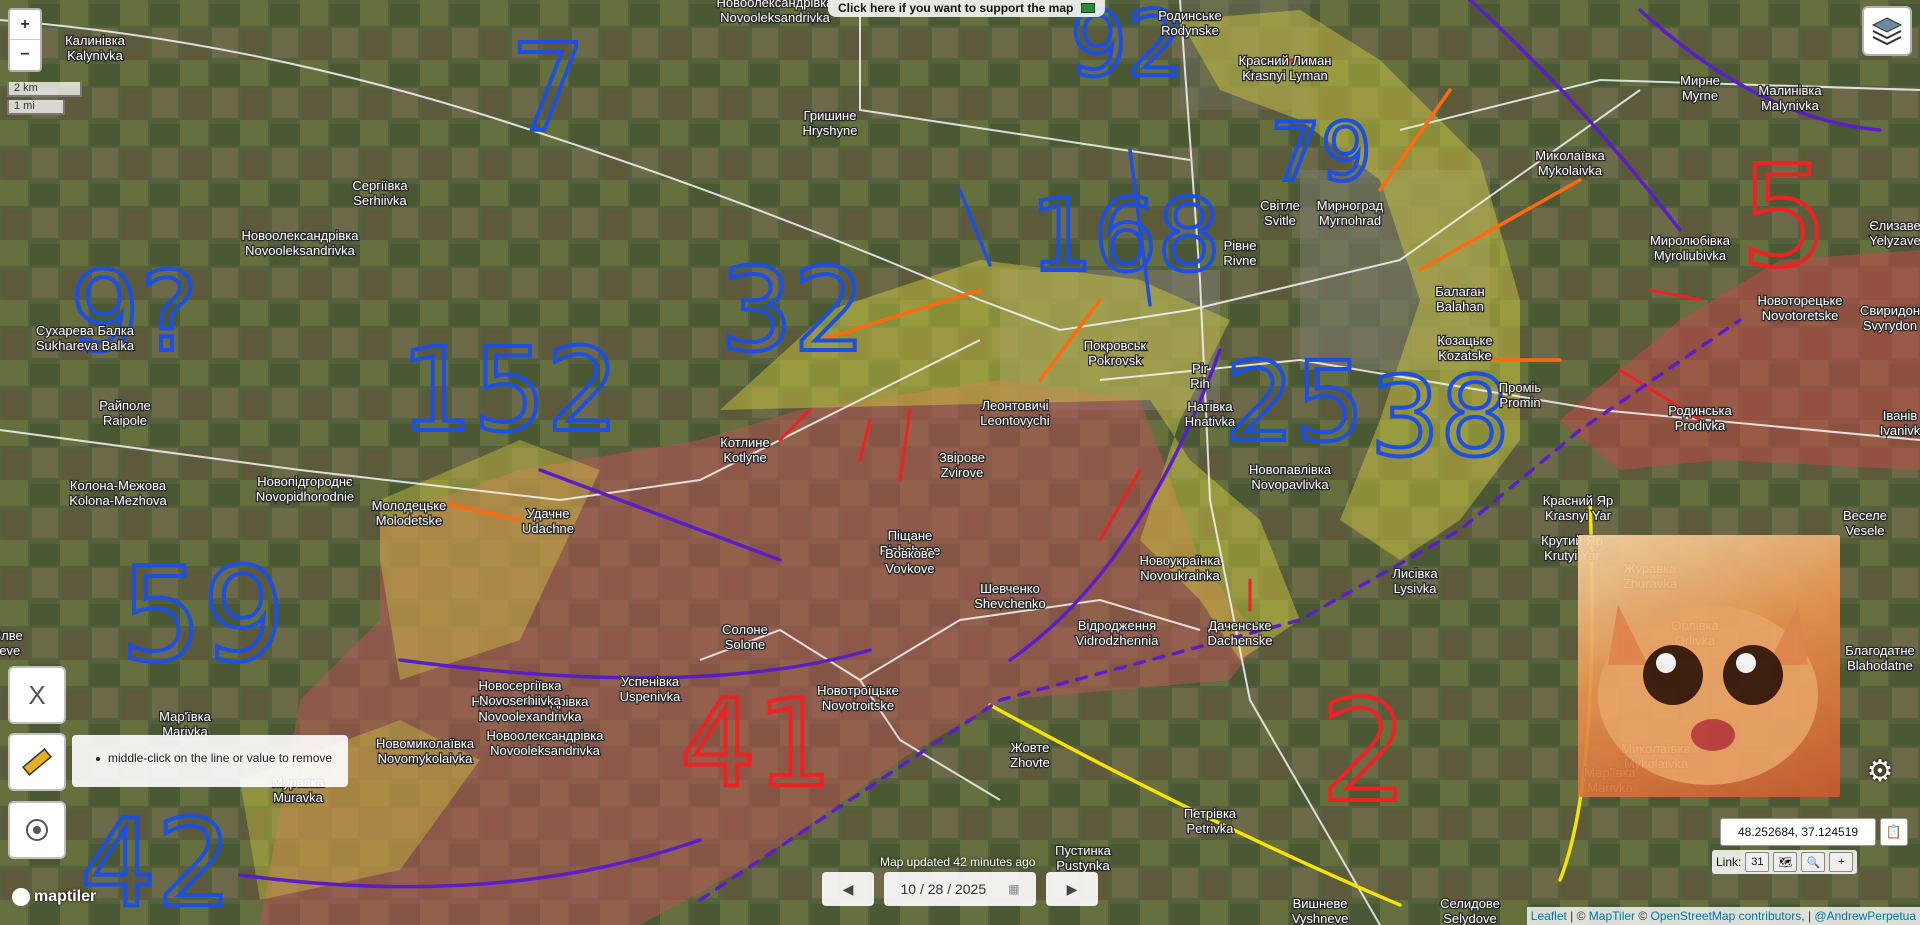 This screenshot has width=1920, height=925. I want to click on place-label: Kotlyne, so click(744, 457).